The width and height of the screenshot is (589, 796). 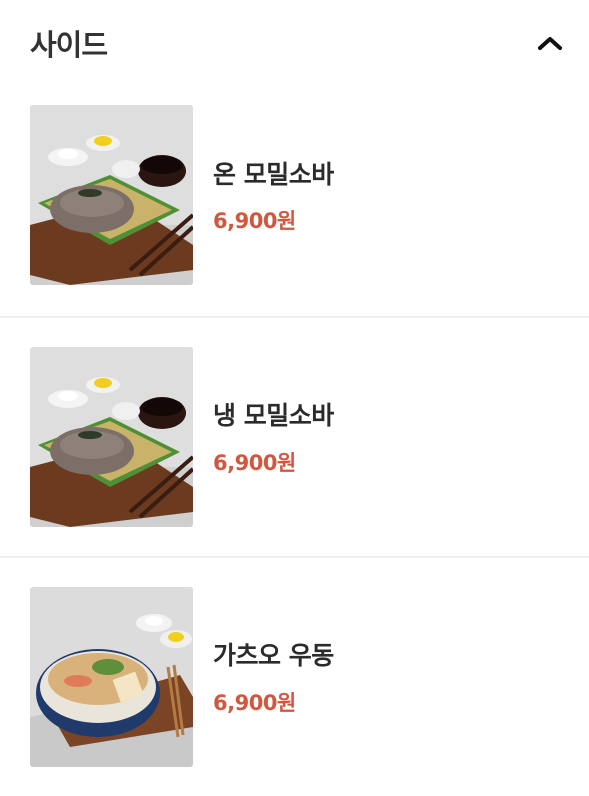 I want to click on collapse-button, so click(x=550, y=43).